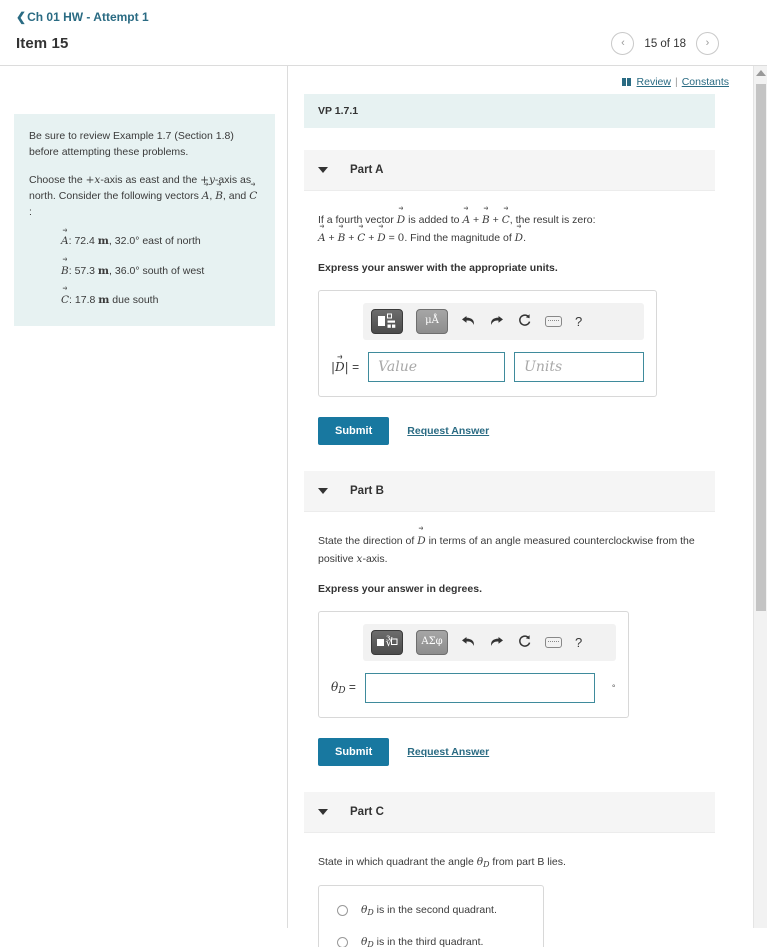 The height and width of the screenshot is (947, 767). Describe the element at coordinates (761, 347) in the screenshot. I see `scrollbar-thumb` at that location.